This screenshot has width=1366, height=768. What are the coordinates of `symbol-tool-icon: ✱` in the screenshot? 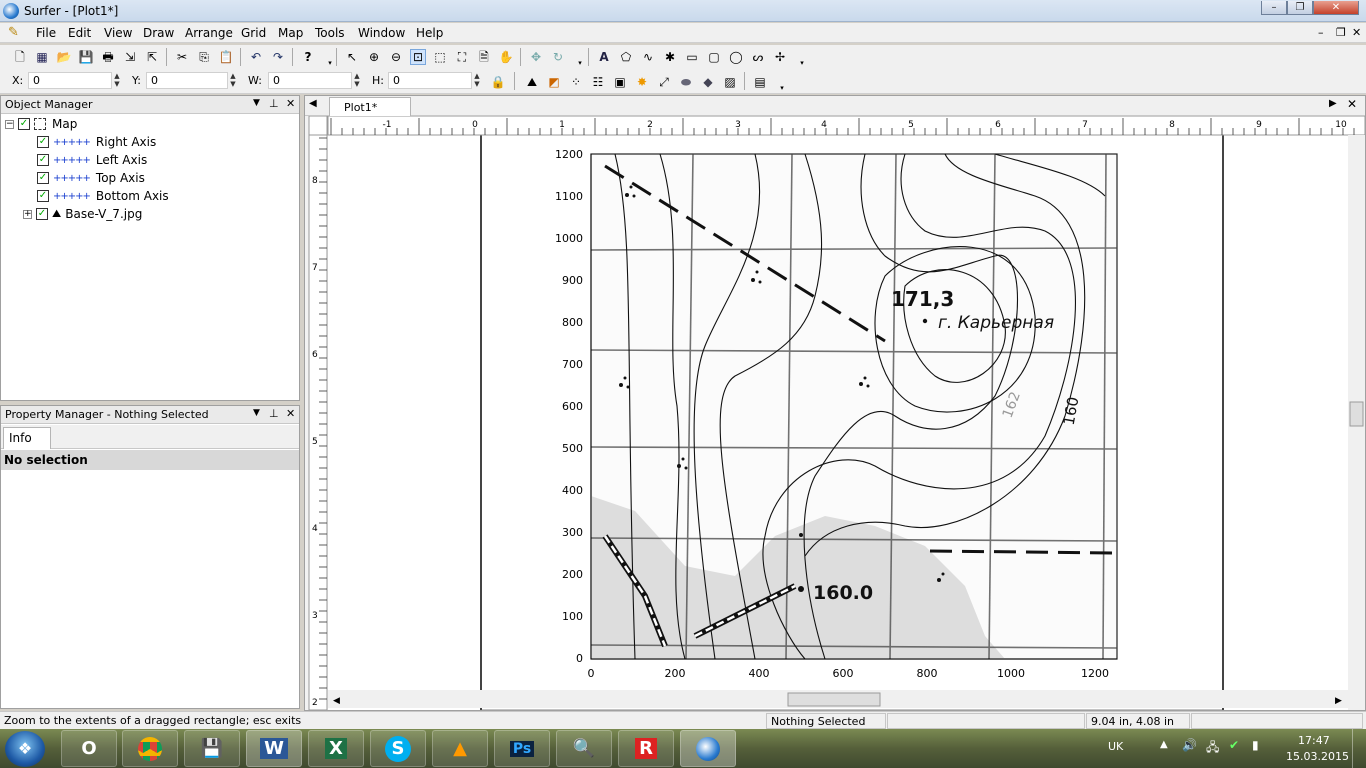 It's located at (670, 57).